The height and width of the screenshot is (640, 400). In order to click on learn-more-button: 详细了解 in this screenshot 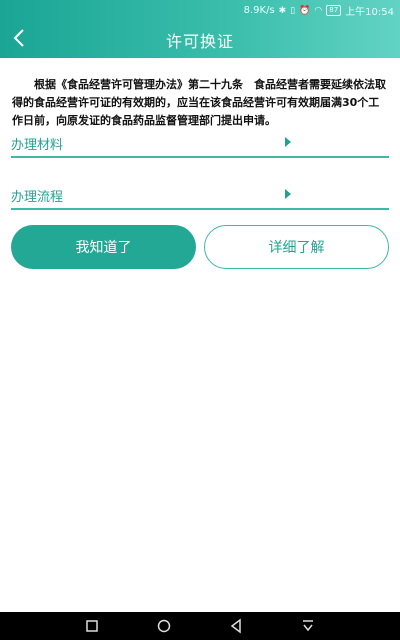, I will do `click(296, 247)`.